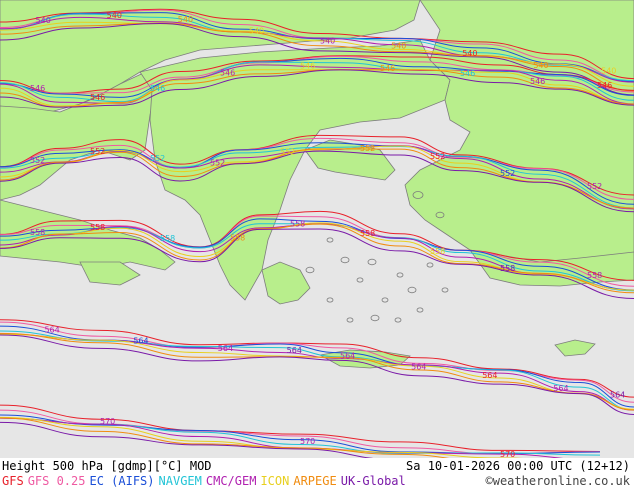  Describe the element at coordinates (367, 233) in the screenshot. I see `contour-label-558-5: 558` at that location.